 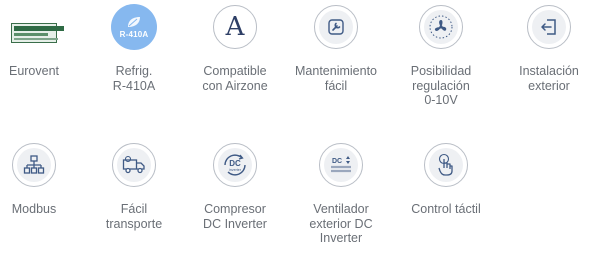 What do you see at coordinates (441, 27) in the screenshot?
I see `fan-regulation-icon` at bounding box center [441, 27].